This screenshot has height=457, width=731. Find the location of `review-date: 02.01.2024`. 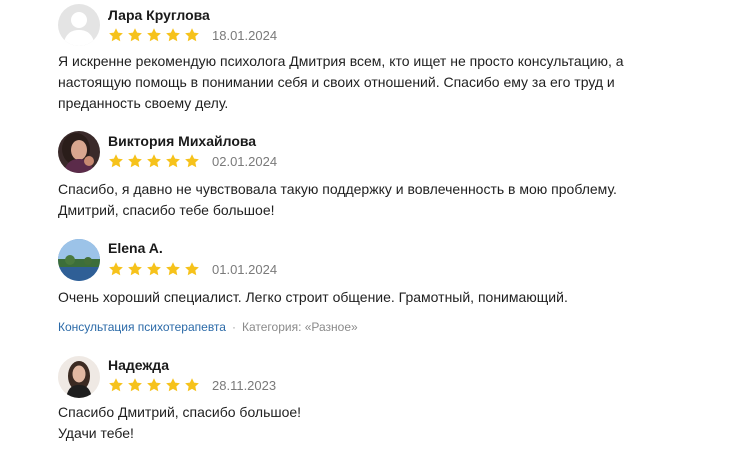

review-date: 02.01.2024 is located at coordinates (245, 161).